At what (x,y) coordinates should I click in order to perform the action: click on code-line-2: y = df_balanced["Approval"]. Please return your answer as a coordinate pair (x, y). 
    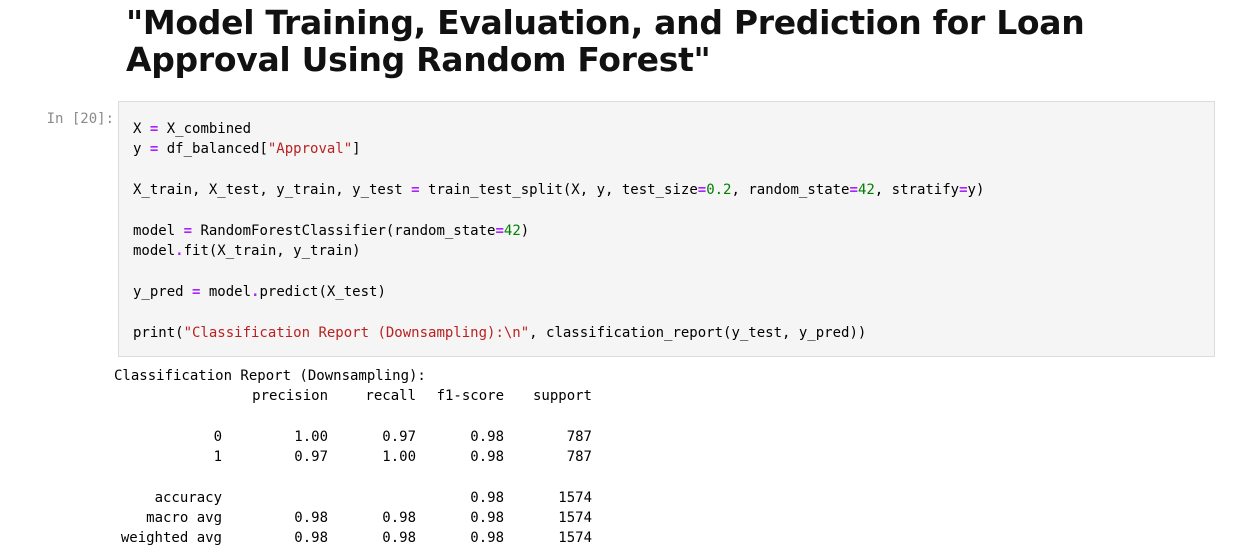
    Looking at the image, I should click on (247, 149).